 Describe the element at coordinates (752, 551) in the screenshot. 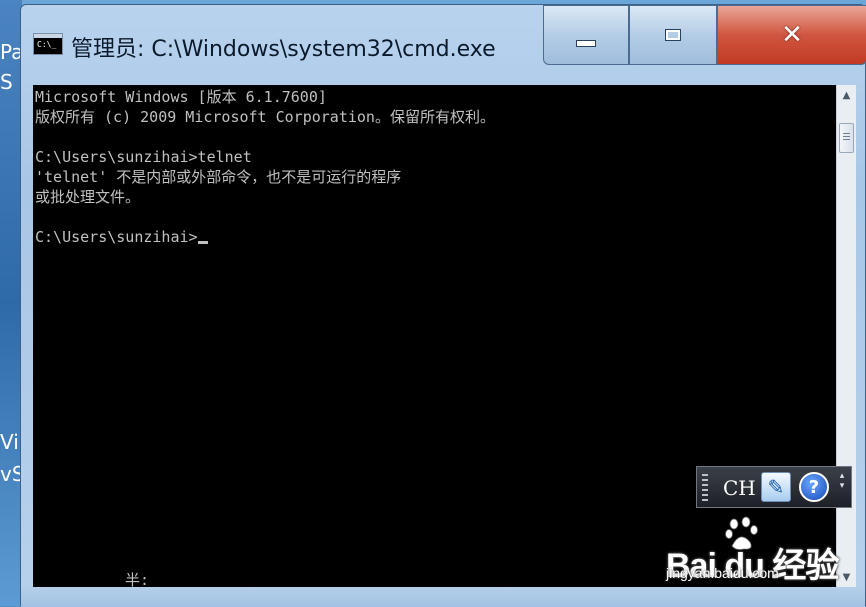

I see `baidu-watermark: Bai du 经验 jingyan.baidu.com` at that location.